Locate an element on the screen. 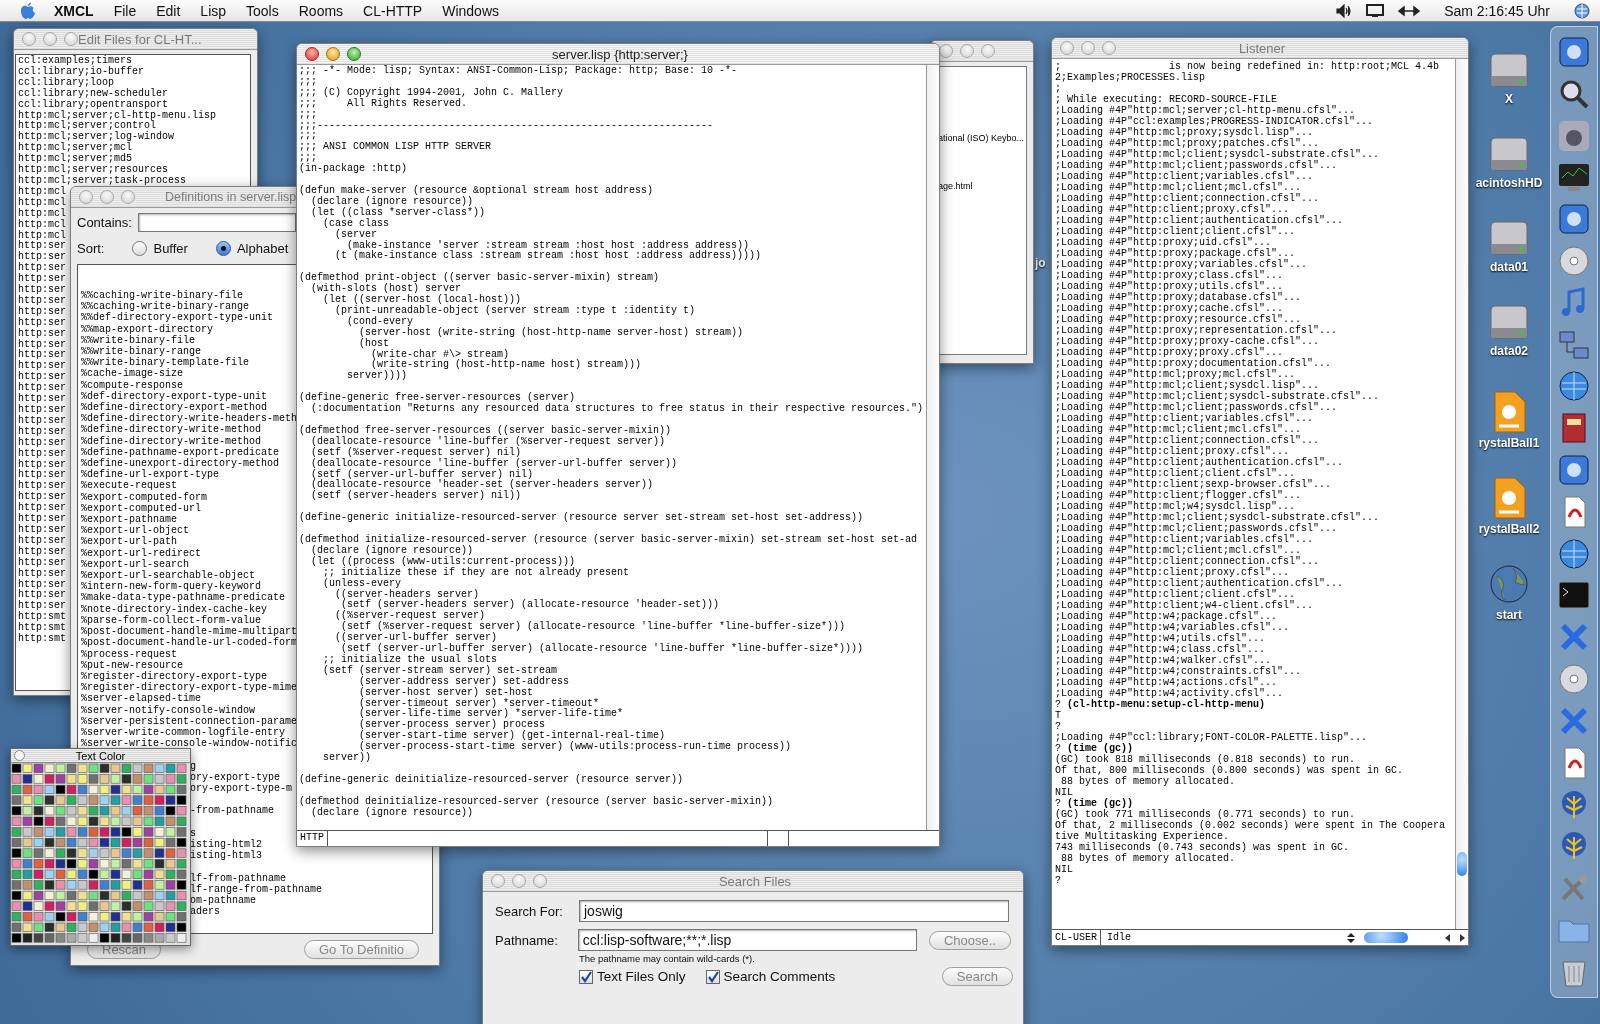 This screenshot has width=1600, height=1024. radio-button: Alphabet is located at coordinates (252, 248).